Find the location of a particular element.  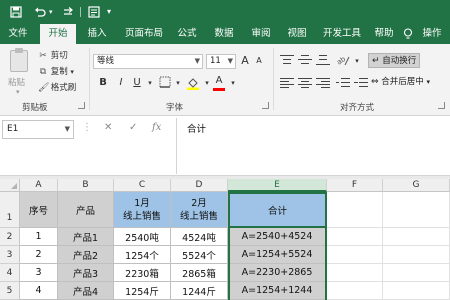

column-header: B is located at coordinates (86, 185).